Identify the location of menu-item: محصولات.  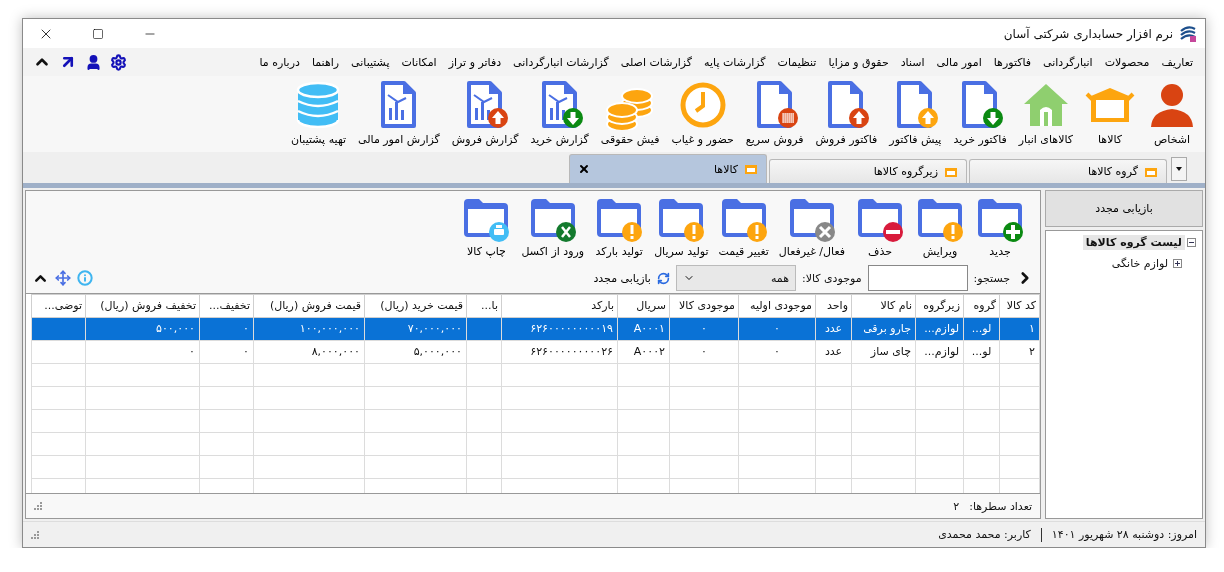
(1127, 62).